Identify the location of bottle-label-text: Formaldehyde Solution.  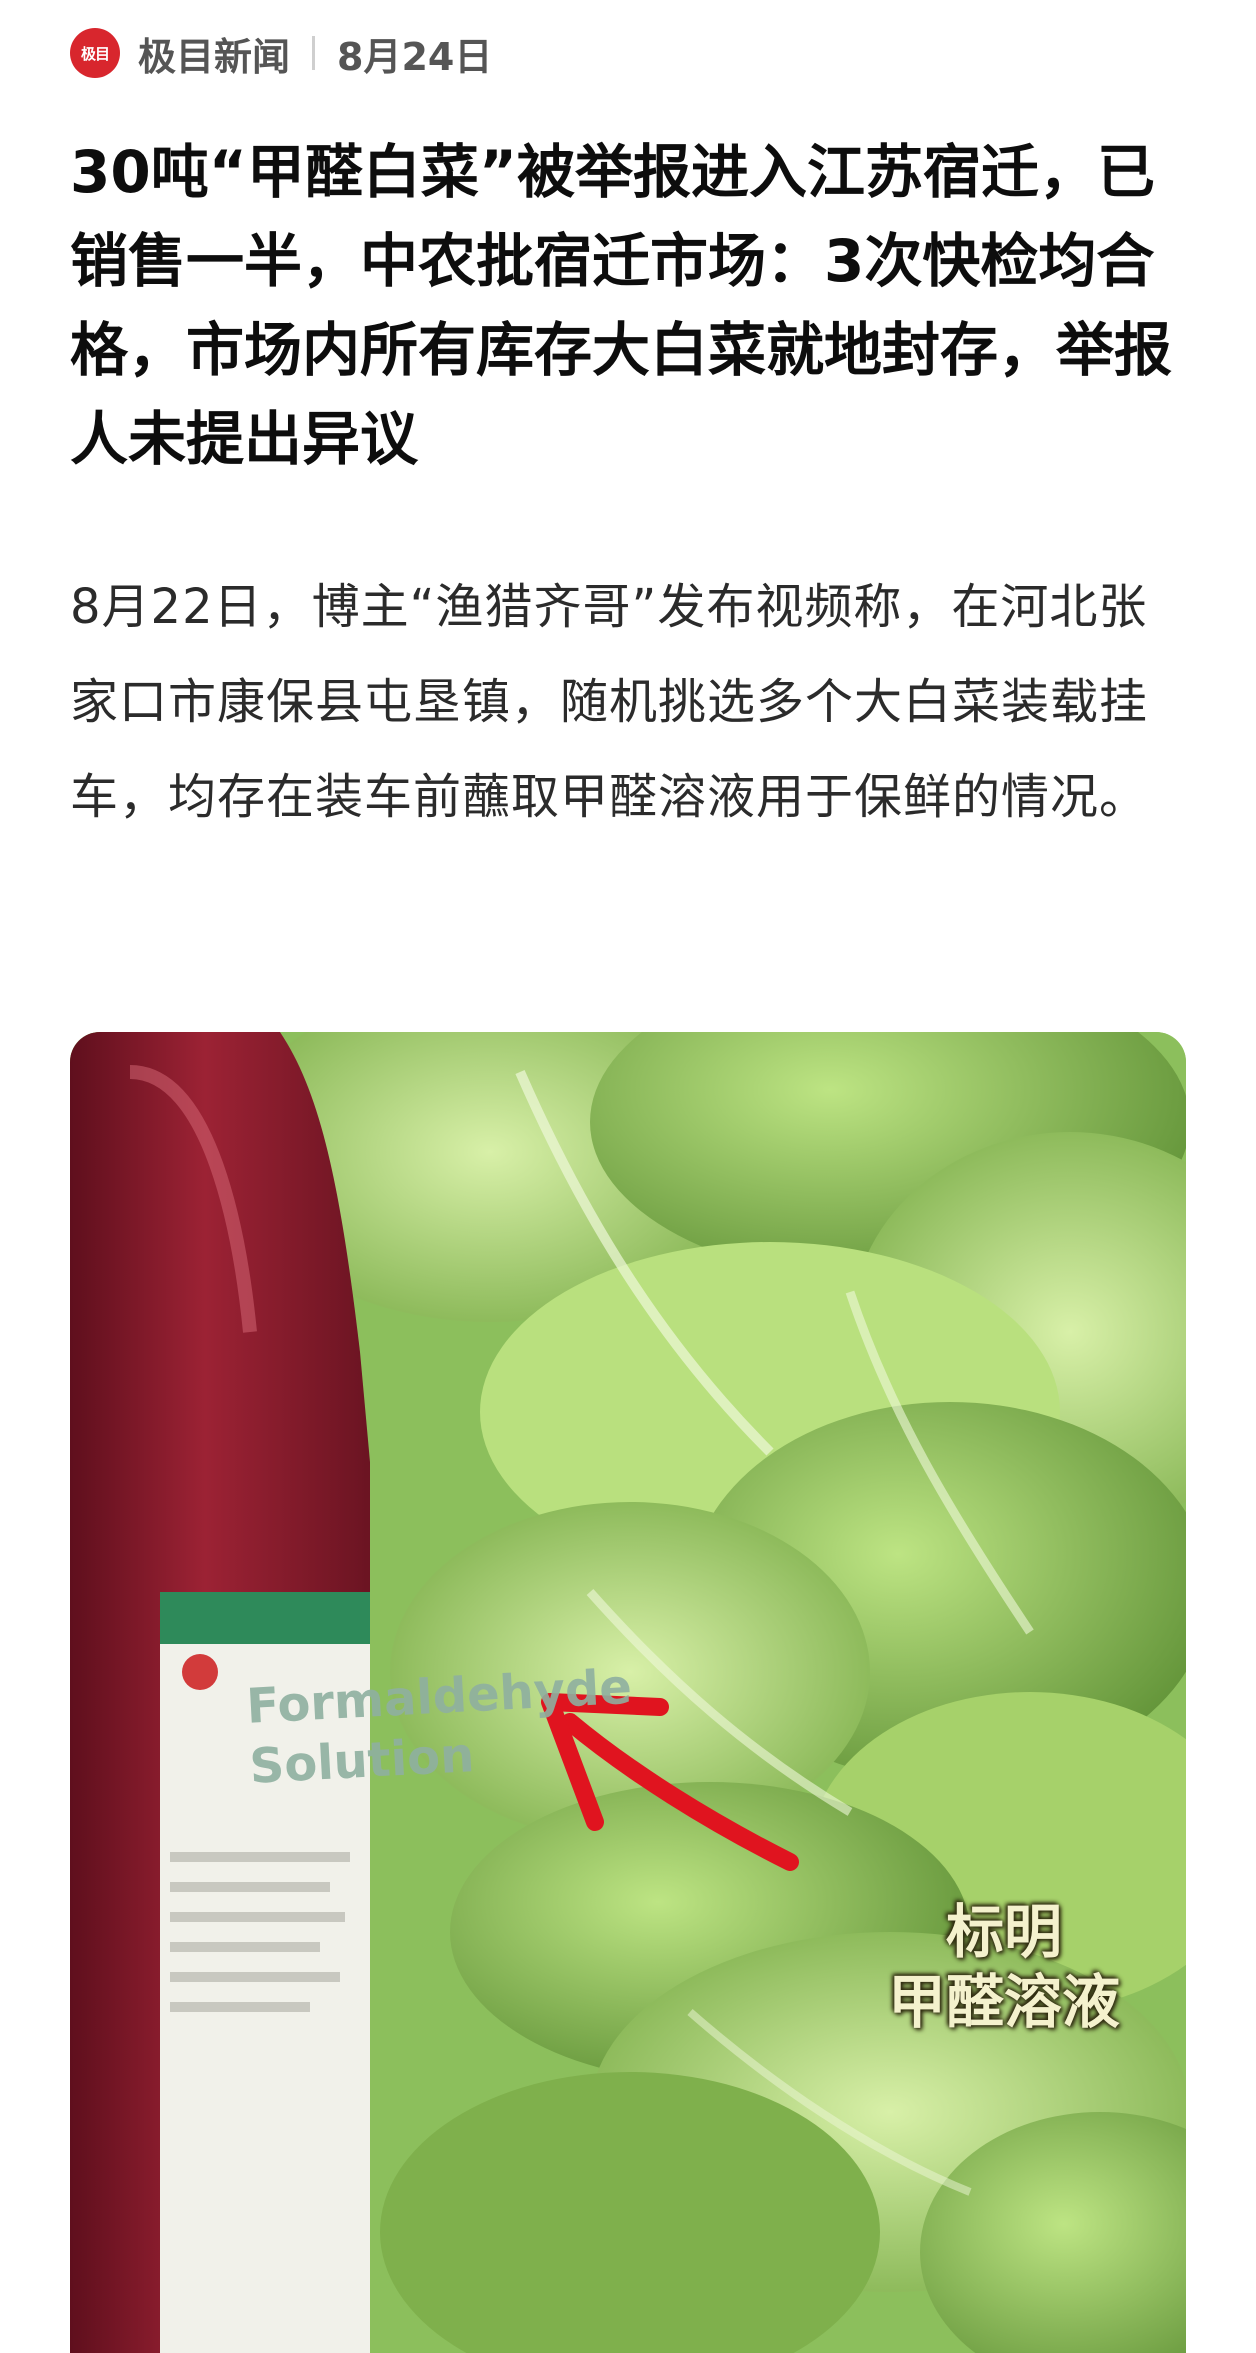
(439, 1728).